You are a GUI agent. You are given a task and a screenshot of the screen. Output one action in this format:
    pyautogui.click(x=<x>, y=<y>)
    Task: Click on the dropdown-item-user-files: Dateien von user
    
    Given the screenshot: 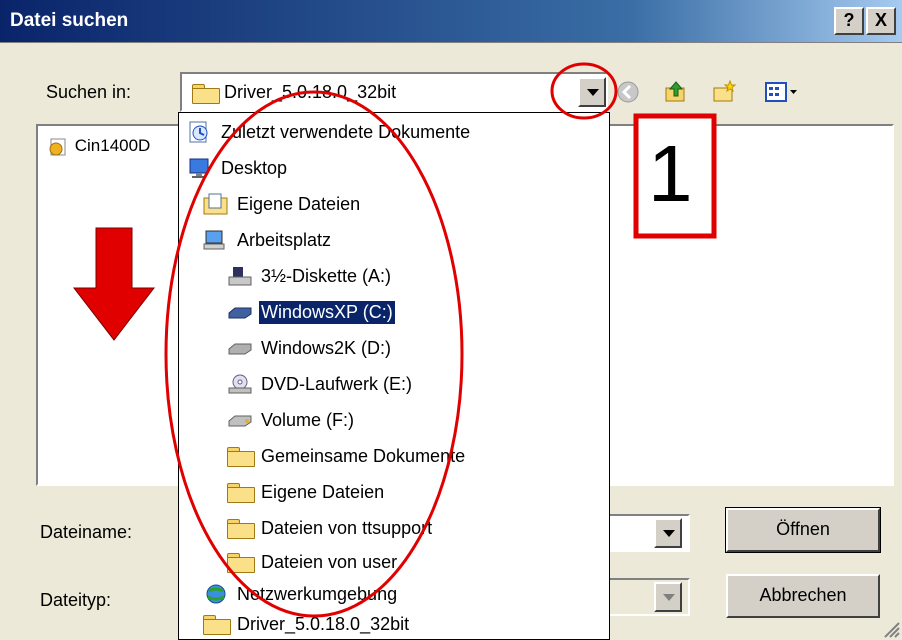 What is the action you would take?
    pyautogui.click(x=313, y=562)
    